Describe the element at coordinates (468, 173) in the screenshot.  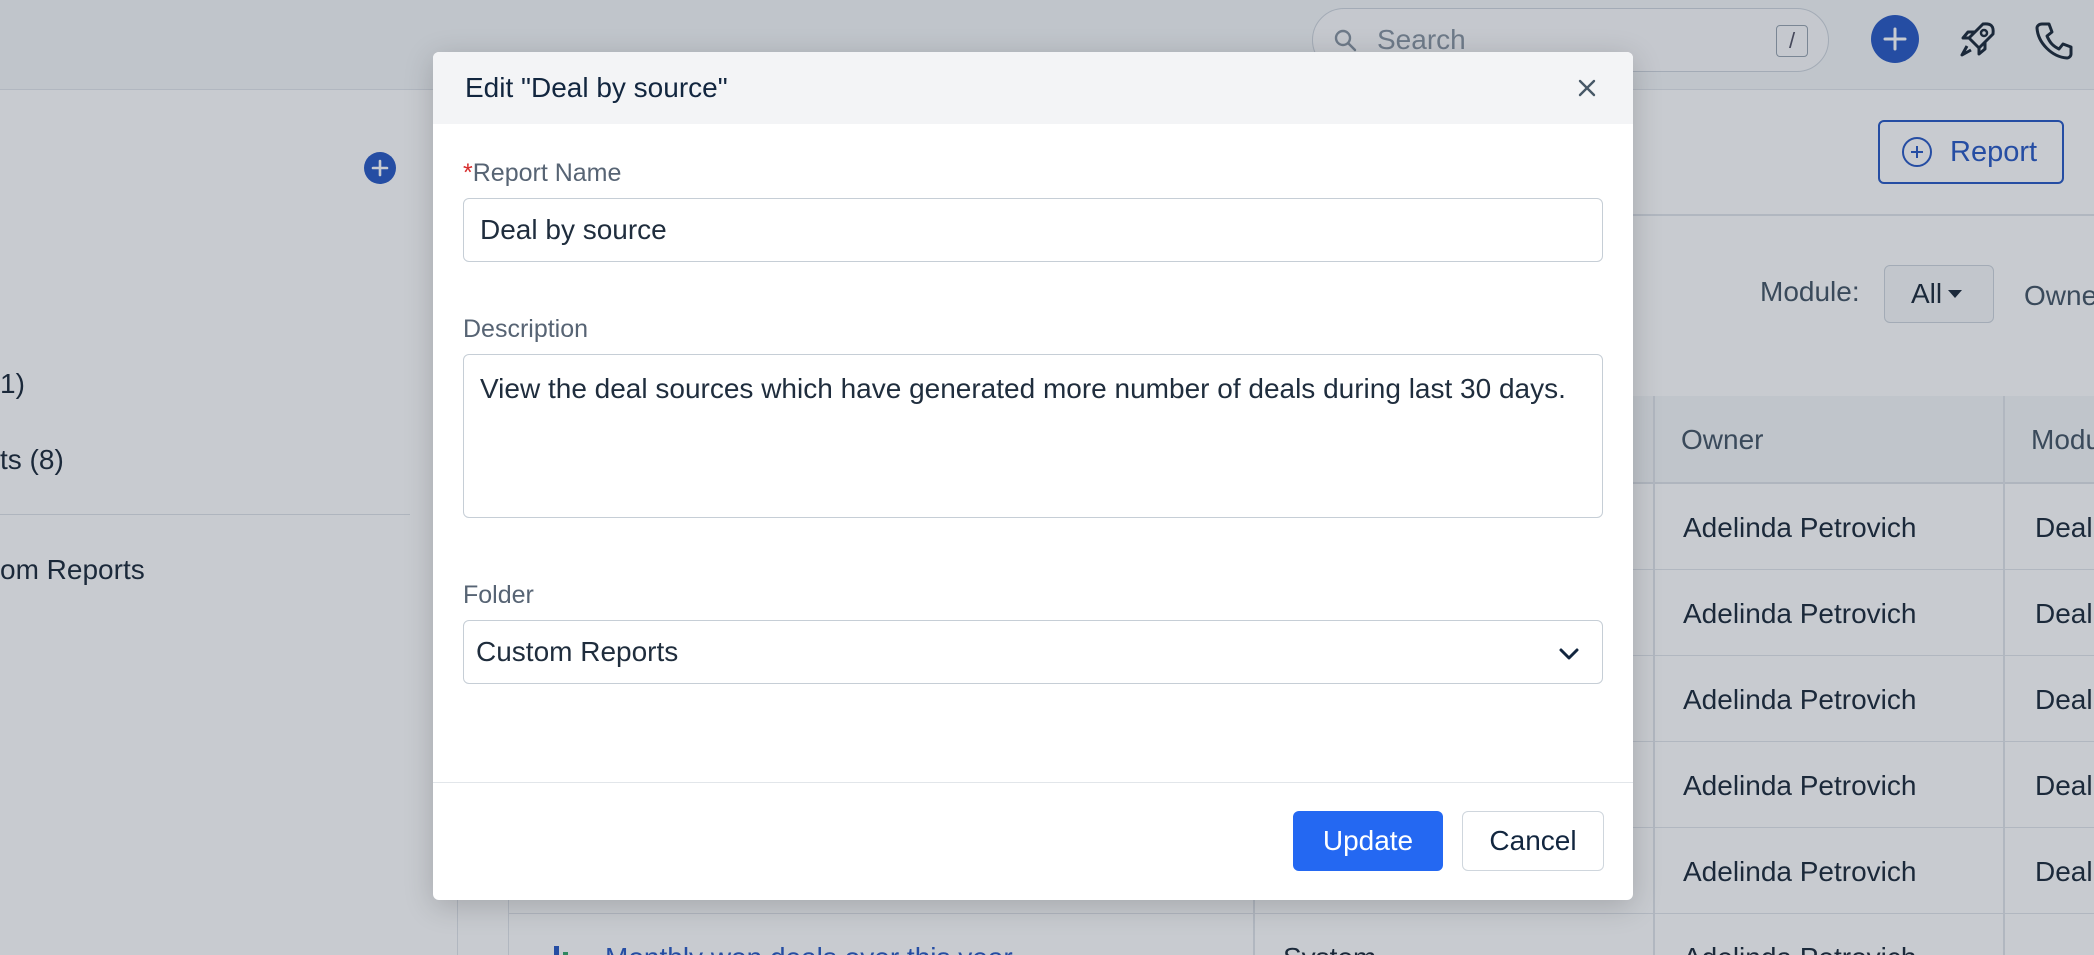
I see `required-mark: *` at that location.